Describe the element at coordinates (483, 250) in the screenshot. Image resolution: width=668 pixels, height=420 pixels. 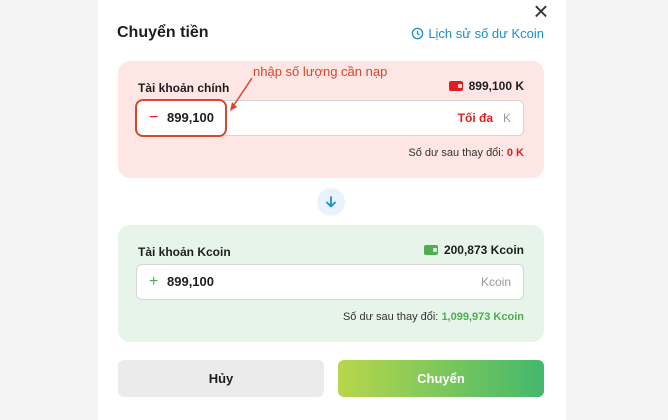
I see `kcoin-account-balance-value: 200,873 Kcoin` at that location.